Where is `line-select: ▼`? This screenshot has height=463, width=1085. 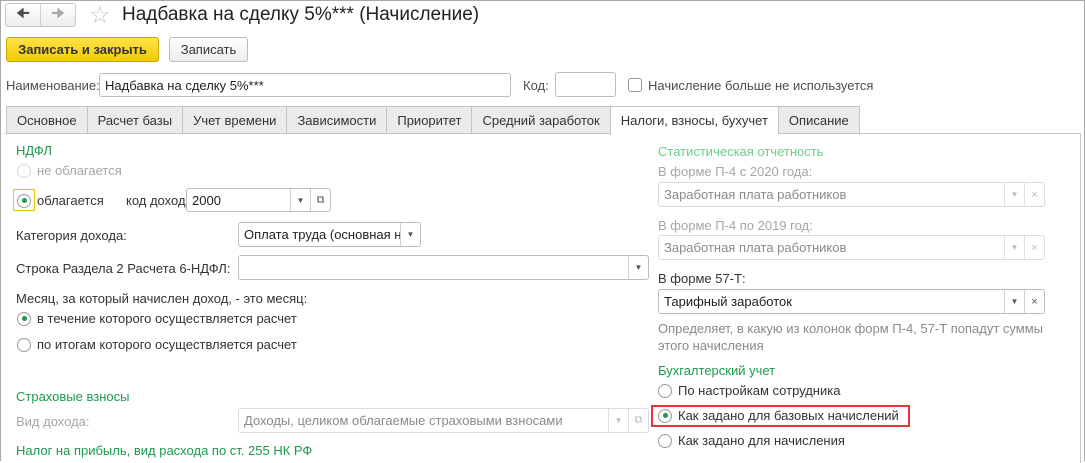
line-select: ▼ is located at coordinates (443, 267).